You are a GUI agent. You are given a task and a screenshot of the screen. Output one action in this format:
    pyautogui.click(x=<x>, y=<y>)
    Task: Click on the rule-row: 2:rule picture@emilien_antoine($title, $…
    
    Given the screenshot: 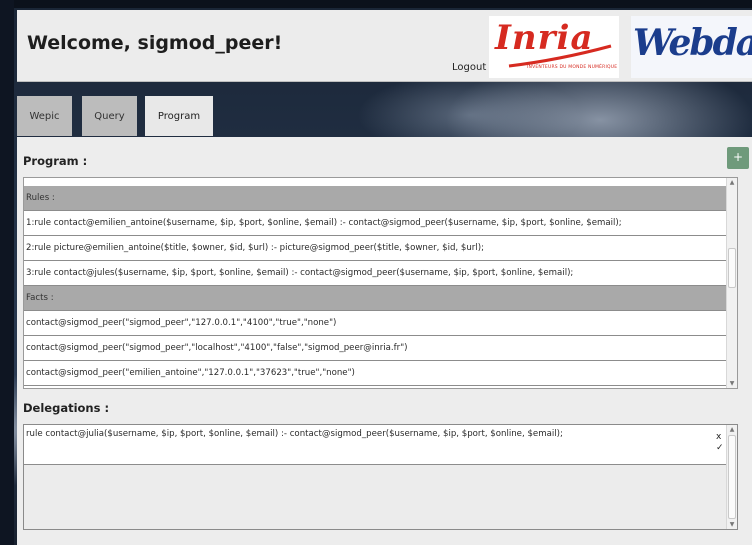 What is the action you would take?
    pyautogui.click(x=376, y=248)
    